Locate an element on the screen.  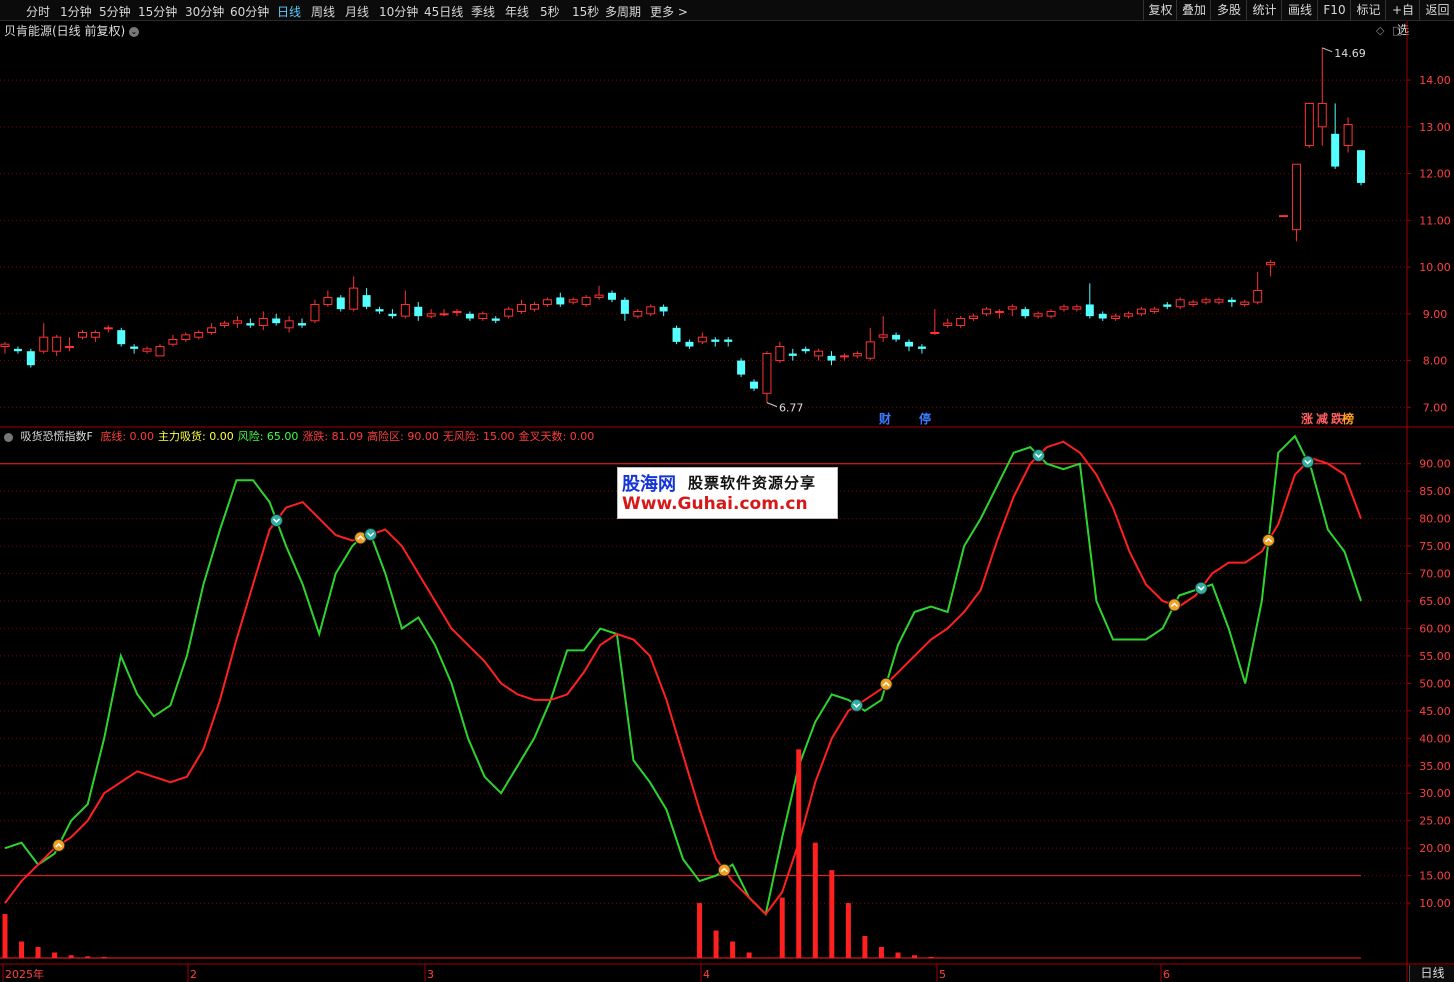
indicator-tick-label: 45.00 is located at coordinates (1435, 711).